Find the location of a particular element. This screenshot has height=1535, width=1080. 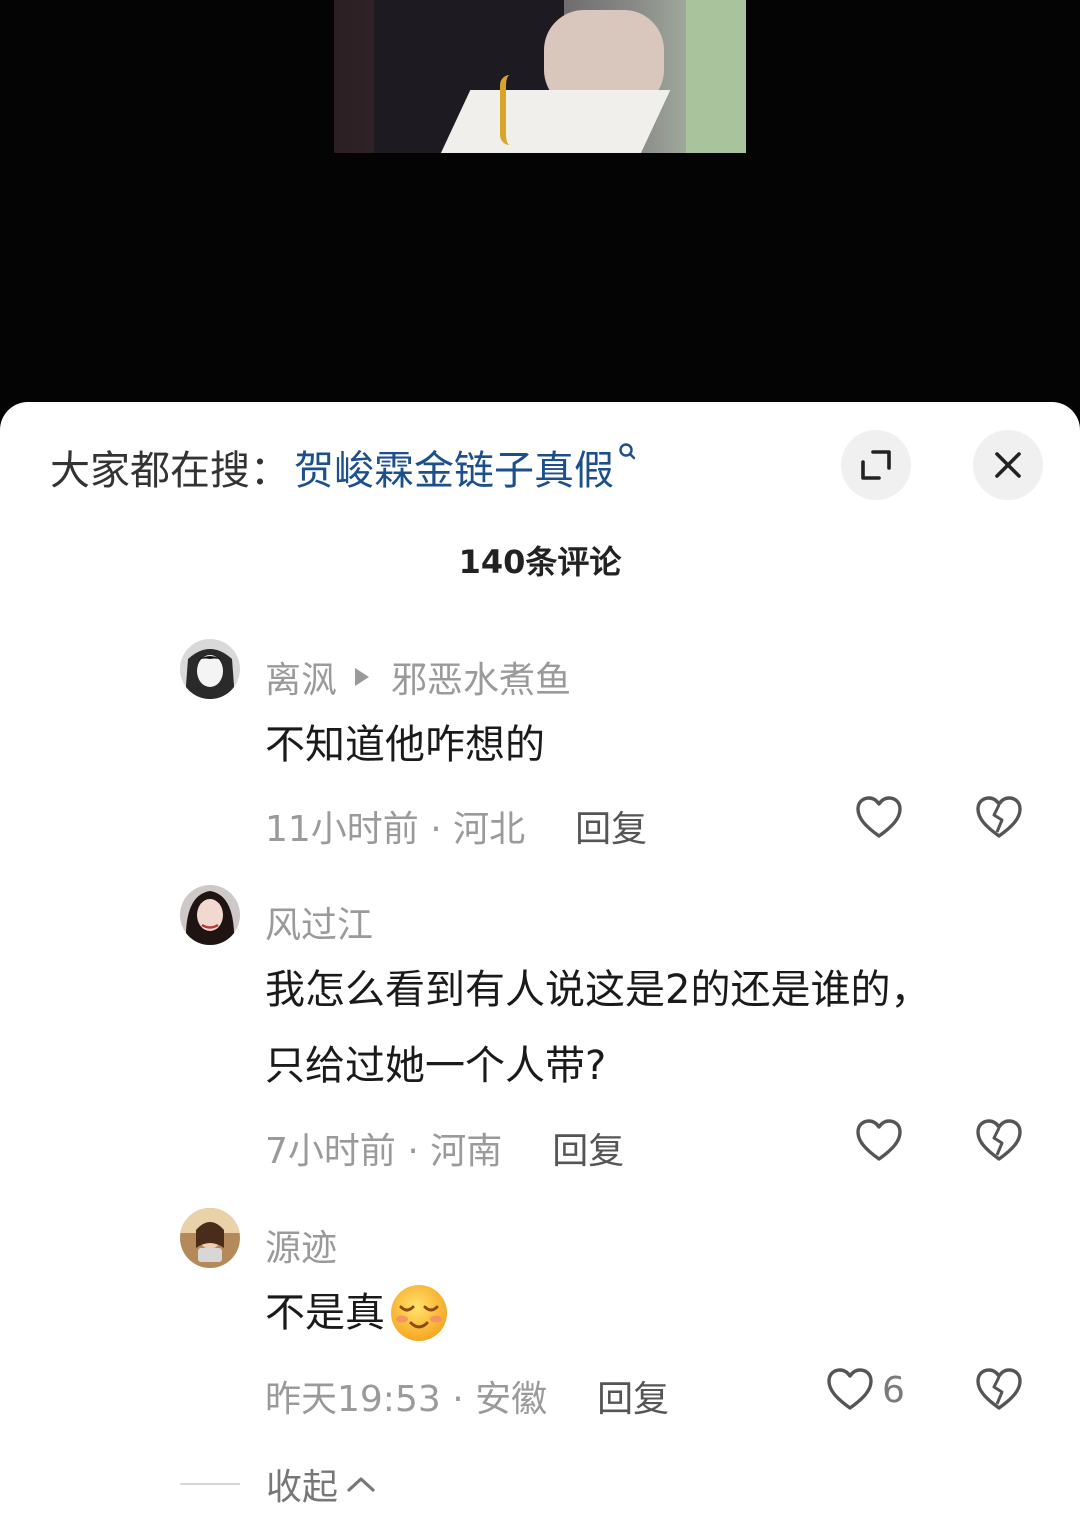

username: 离沨 is located at coordinates (301, 677).